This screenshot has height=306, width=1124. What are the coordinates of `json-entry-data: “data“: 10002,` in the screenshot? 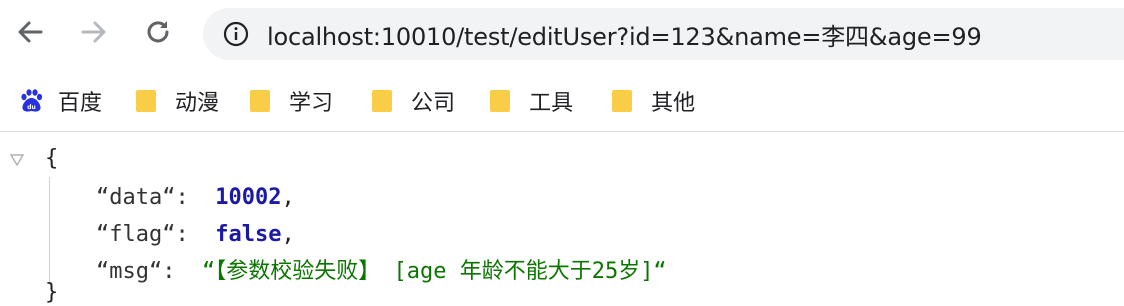 It's located at (195, 197).